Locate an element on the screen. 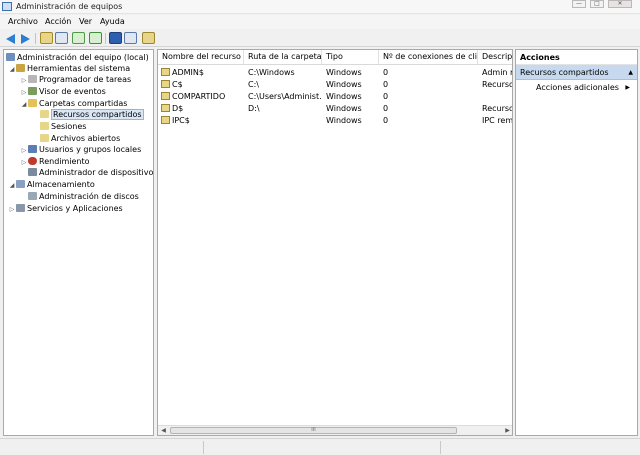  table-row: C$ C:\ Windows 0 Recurso is located at coordinates (335, 85).